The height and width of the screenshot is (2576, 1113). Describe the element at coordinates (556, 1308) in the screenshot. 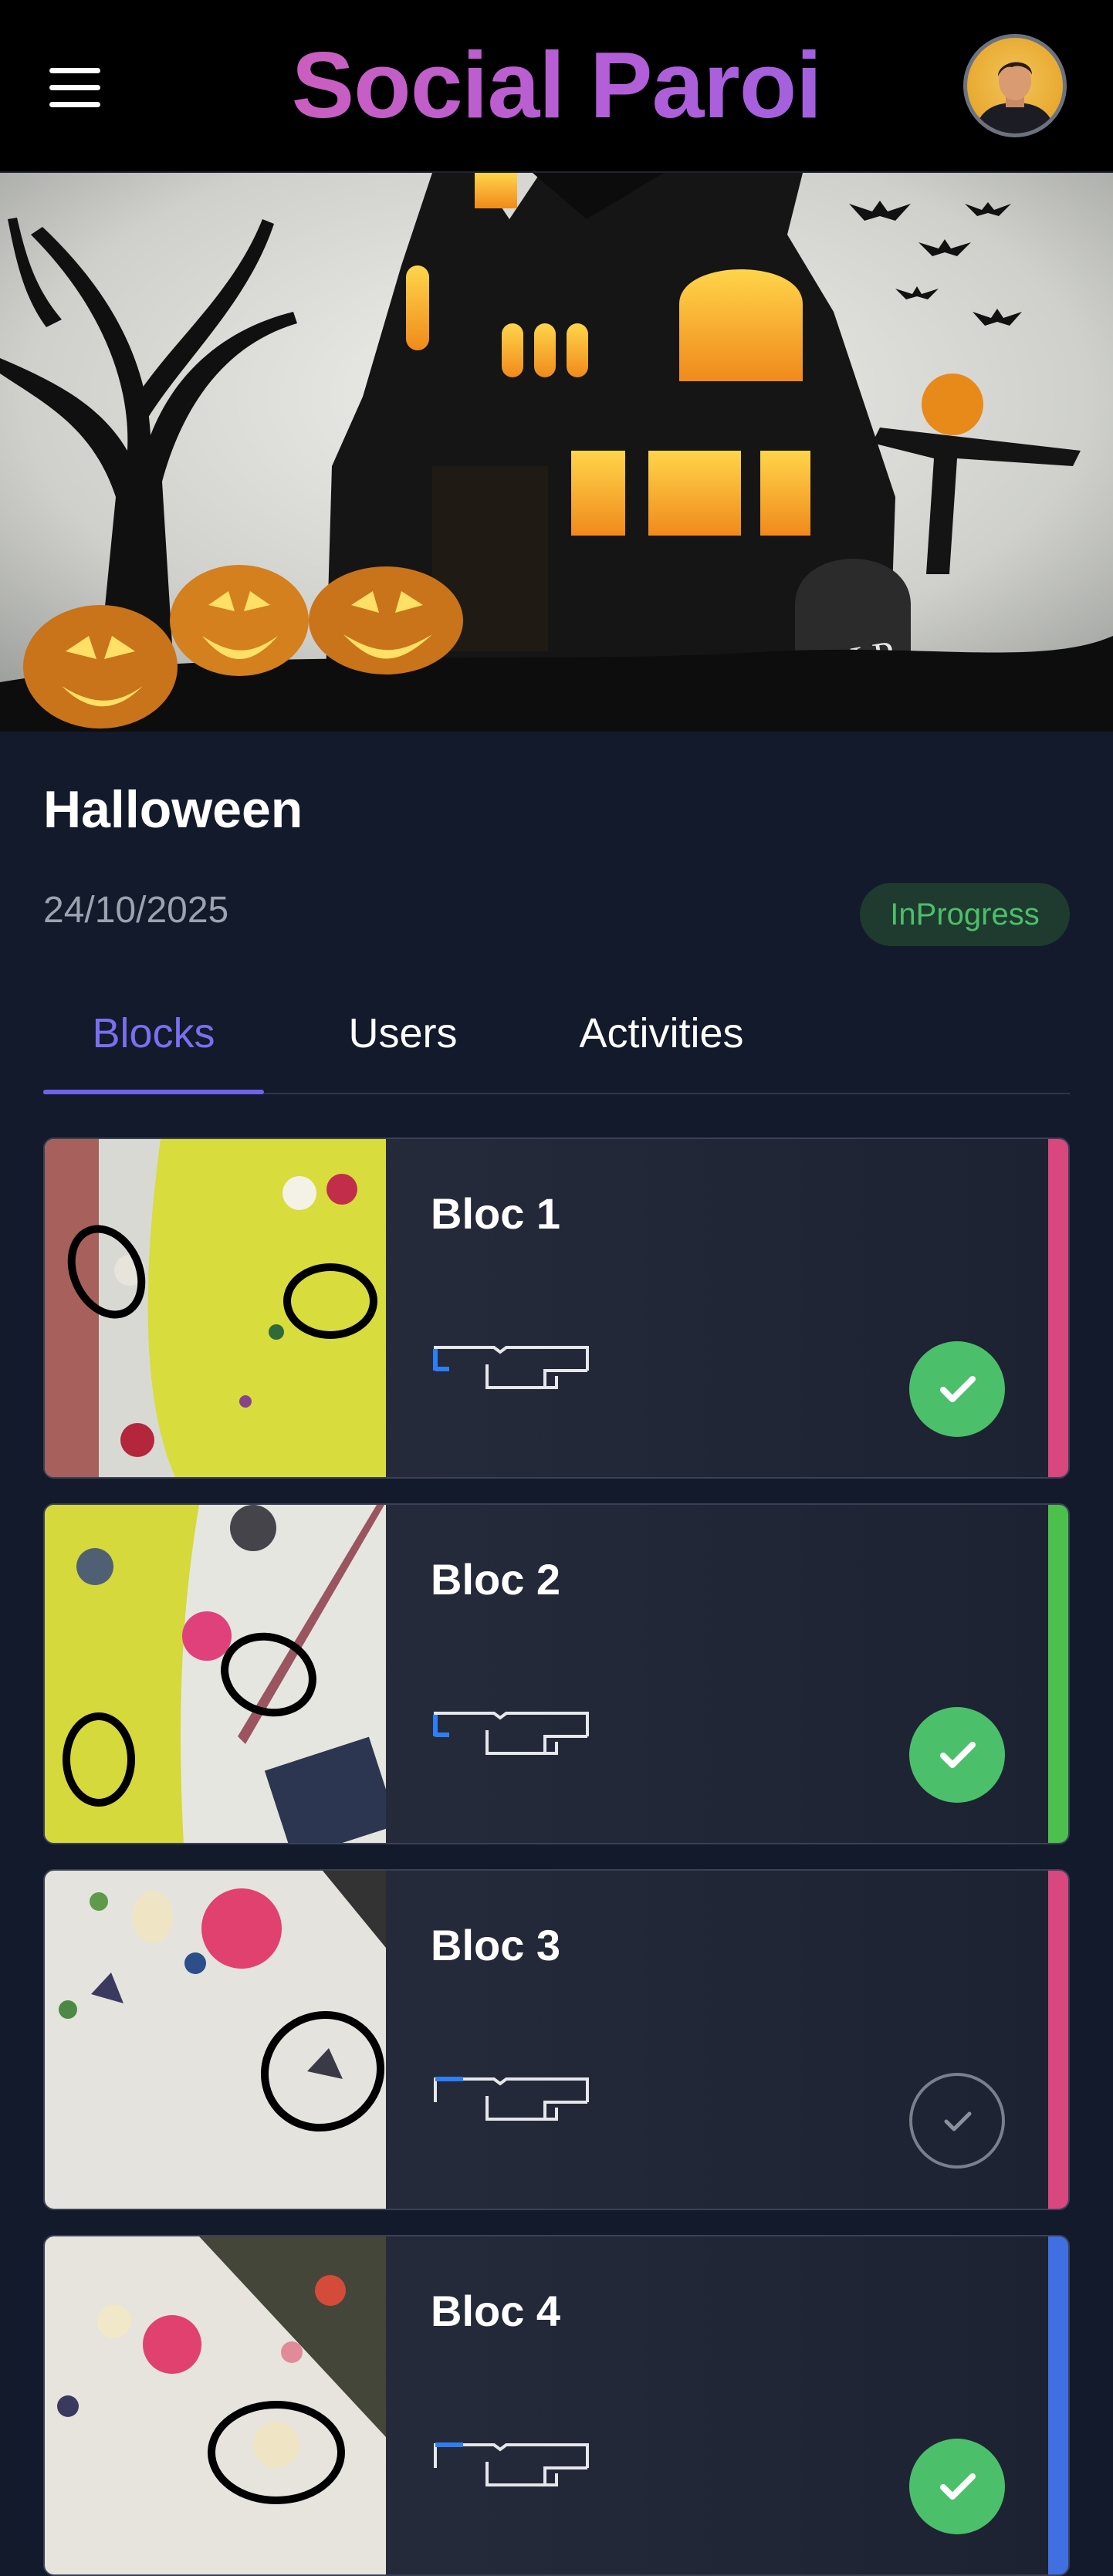

I see `block-card-1: Bloc 1` at that location.